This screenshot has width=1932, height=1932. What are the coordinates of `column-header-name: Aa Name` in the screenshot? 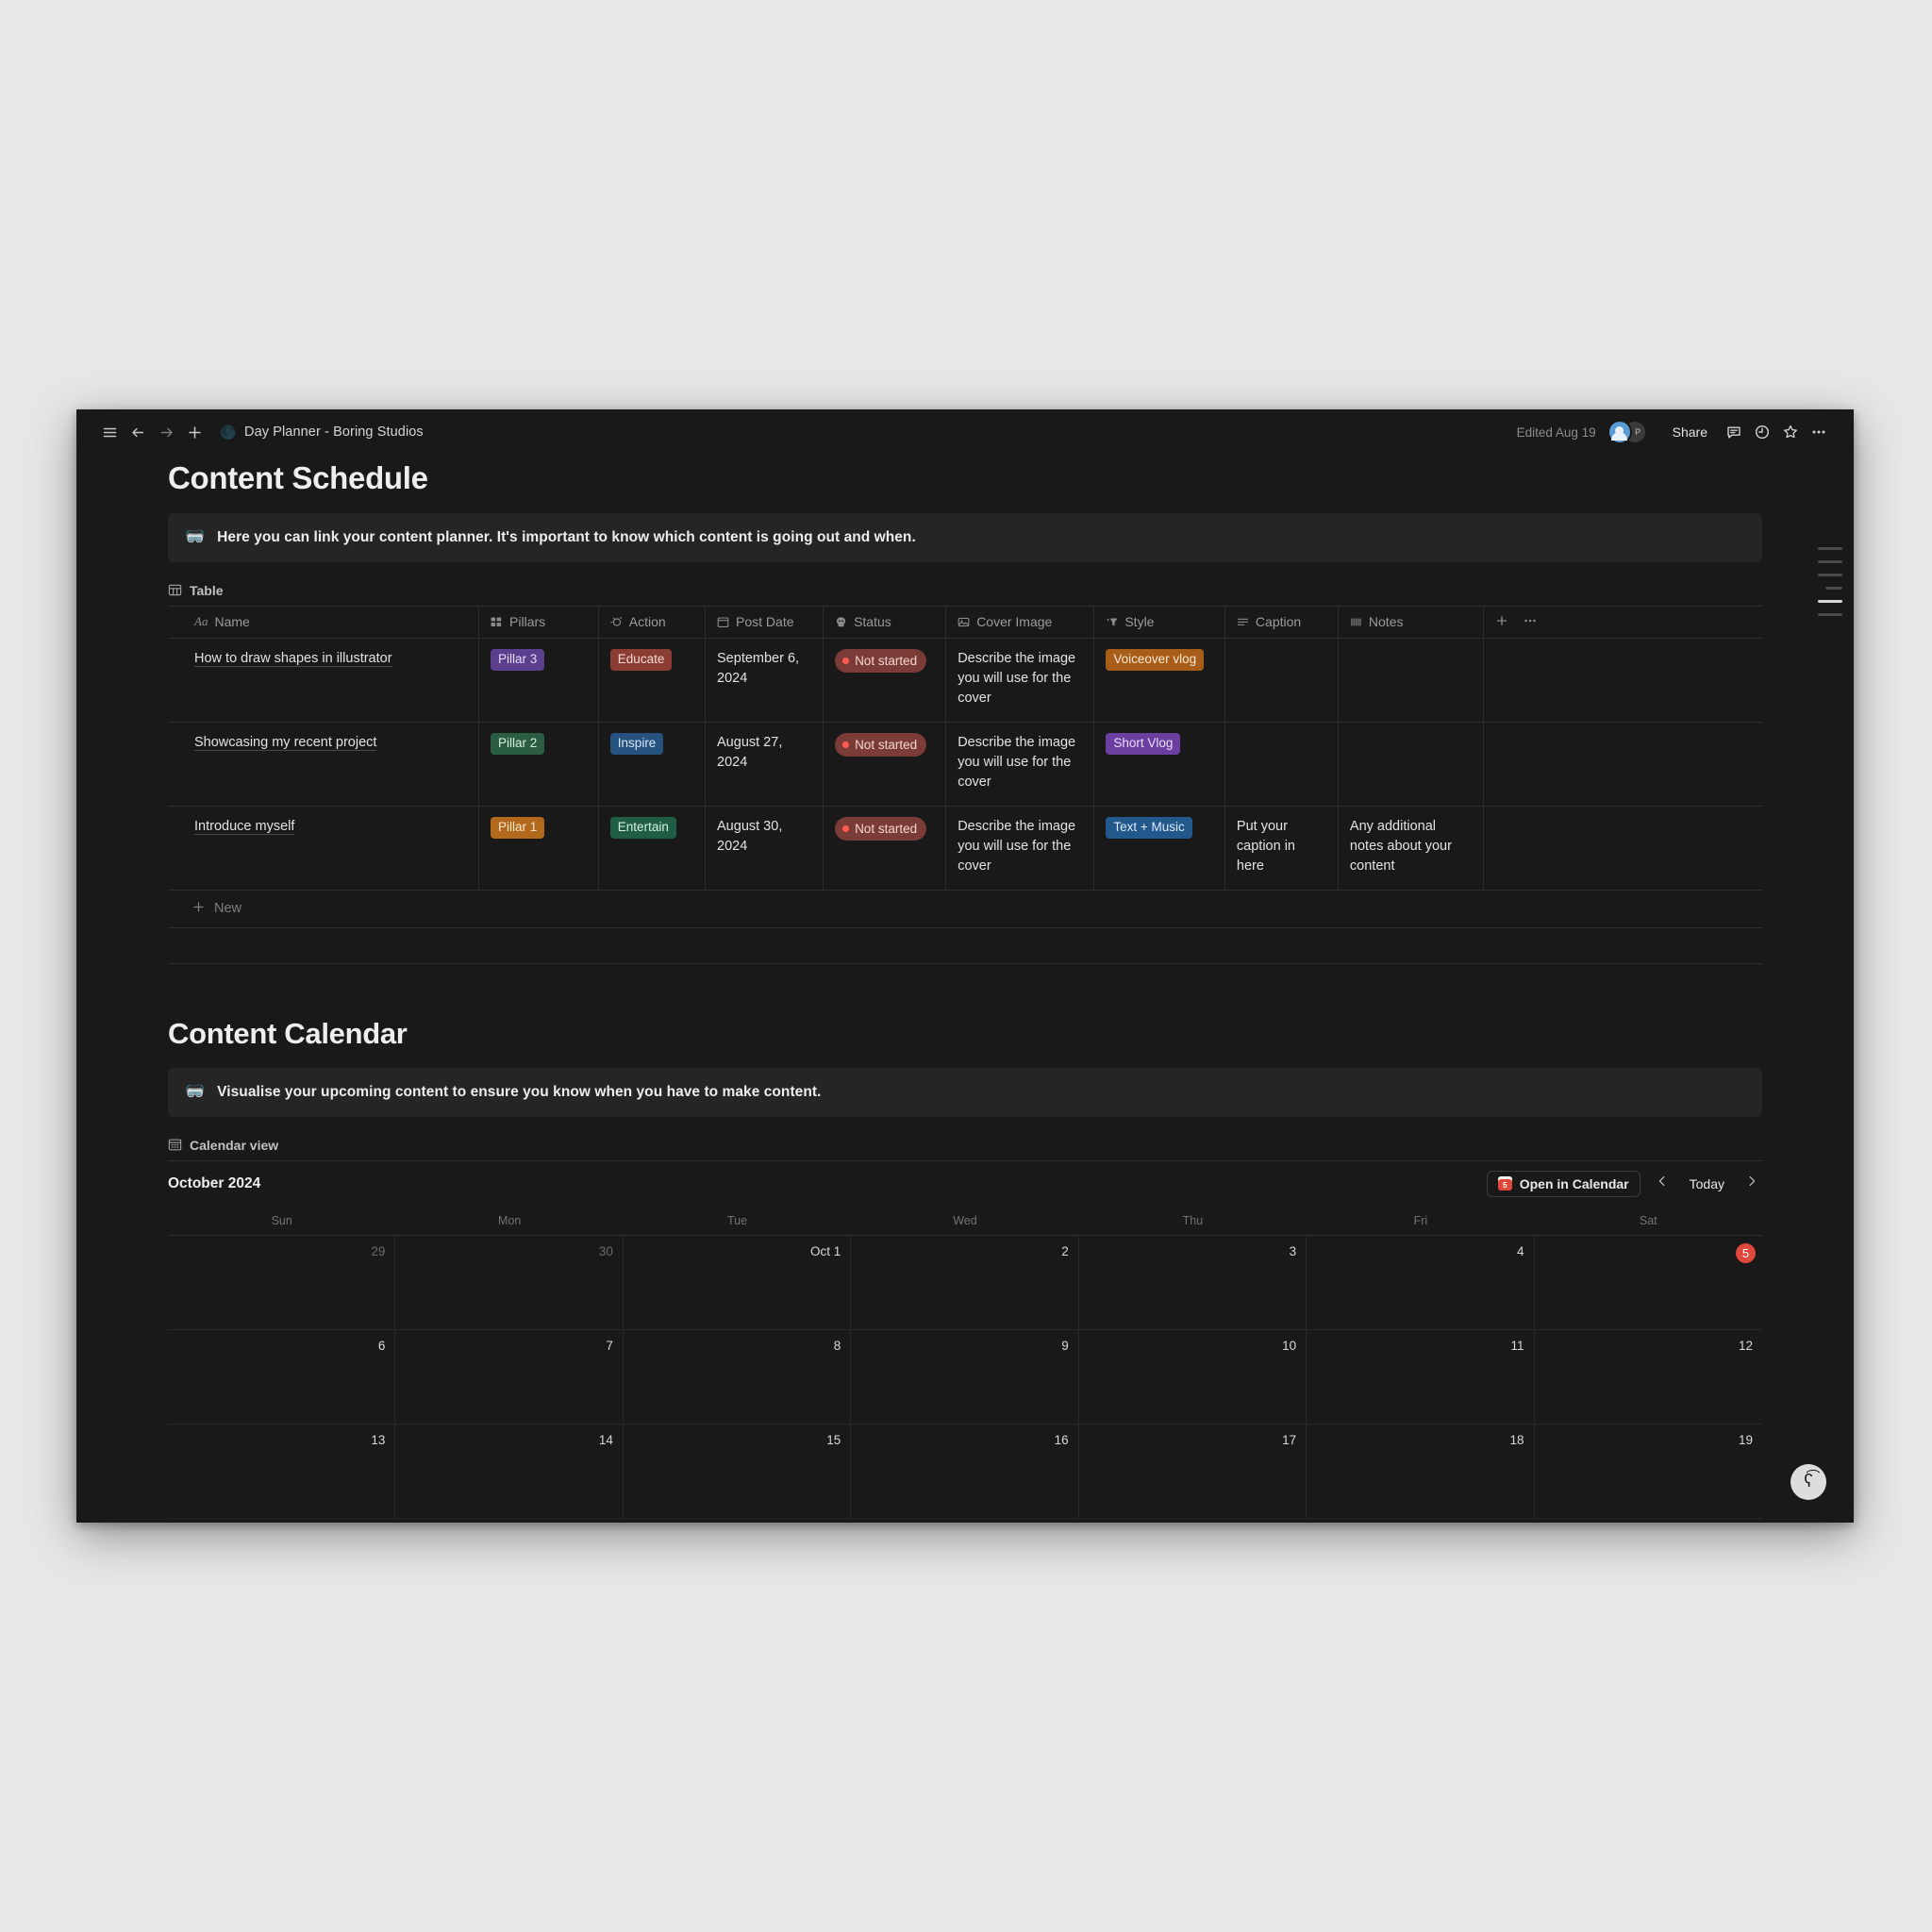 It's located at (324, 622).